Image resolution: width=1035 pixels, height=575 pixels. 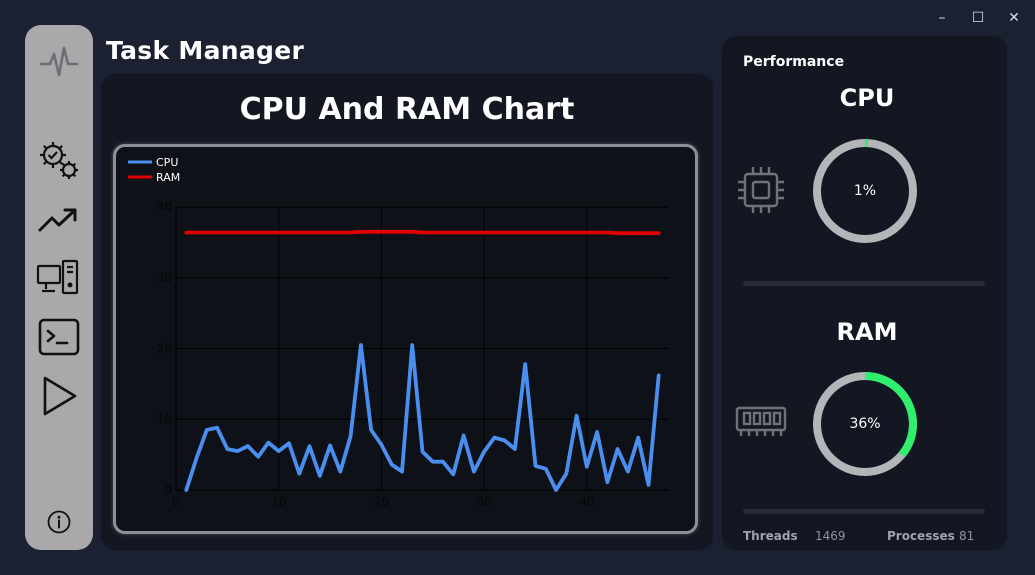 What do you see at coordinates (422, 232) in the screenshot?
I see `series-line-ram` at bounding box center [422, 232].